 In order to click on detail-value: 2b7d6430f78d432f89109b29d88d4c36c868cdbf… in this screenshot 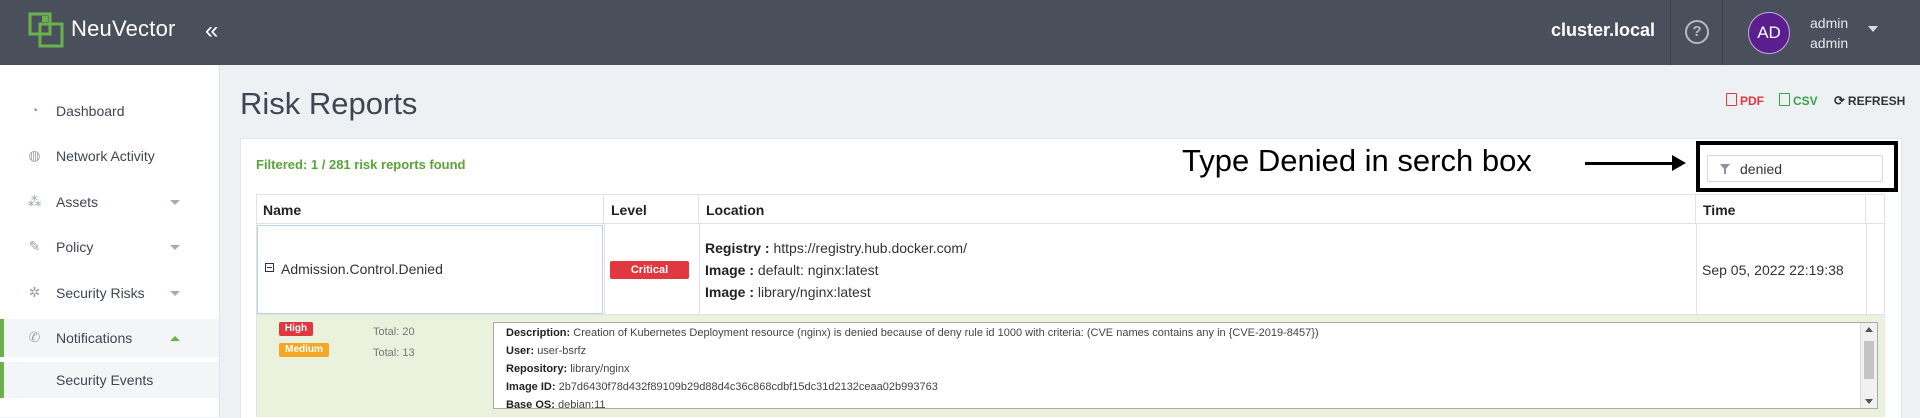, I will do `click(748, 387)`.